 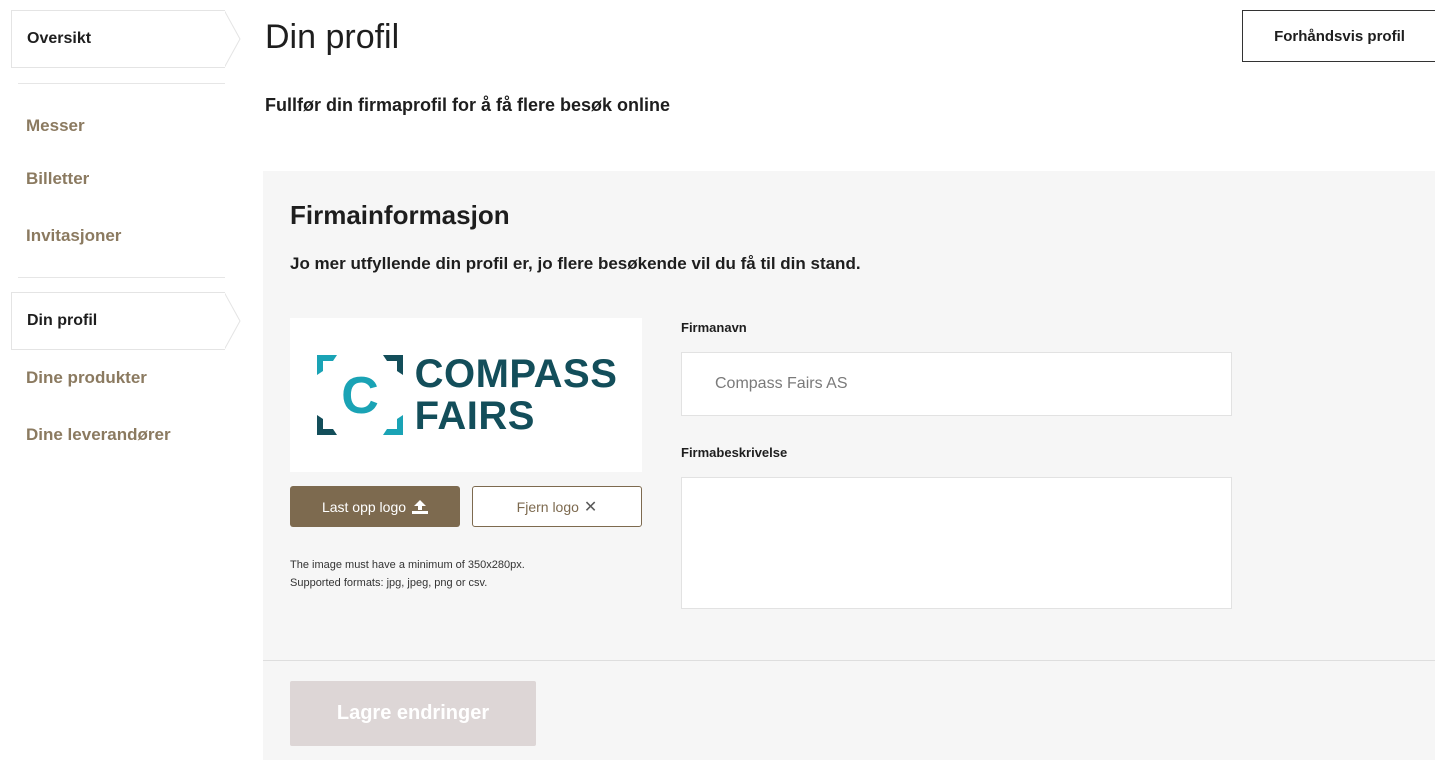 What do you see at coordinates (590, 507) in the screenshot?
I see `close-icon: ✕` at bounding box center [590, 507].